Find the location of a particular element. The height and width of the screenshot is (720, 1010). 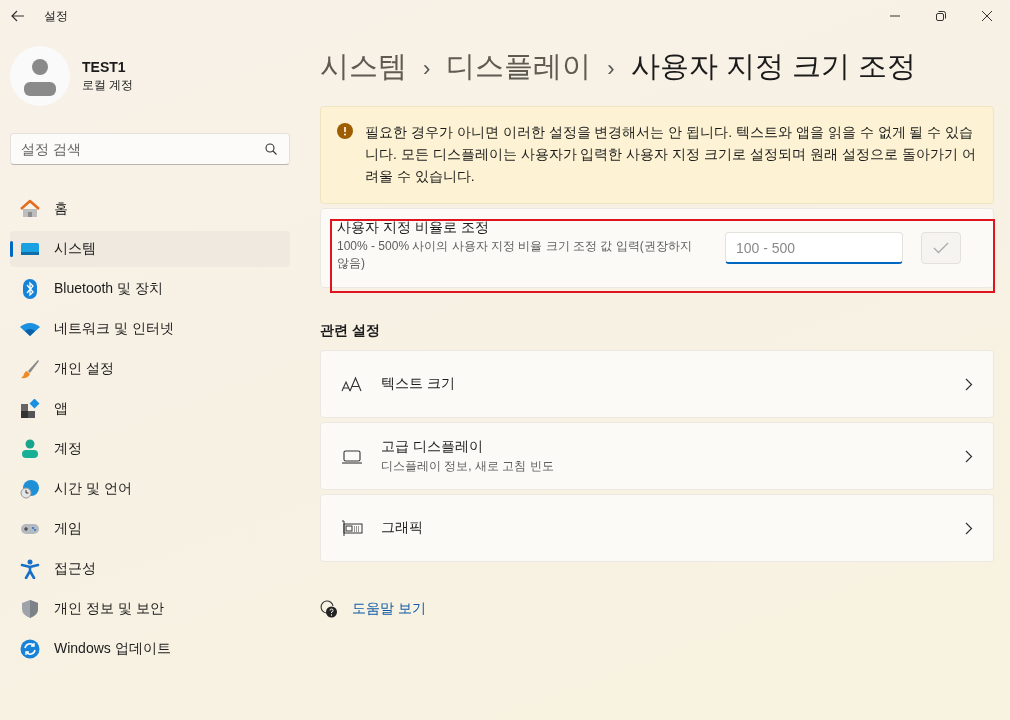

account-type: 로컬 계정 is located at coordinates (108, 85).